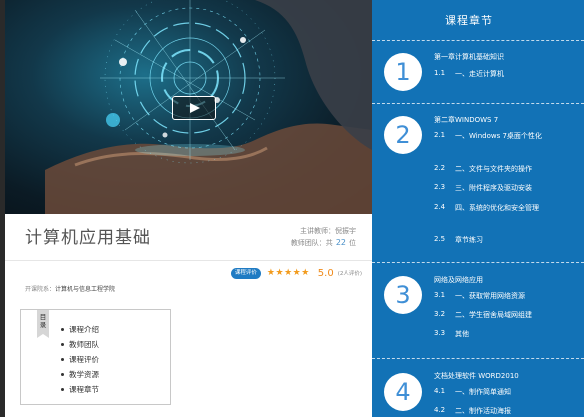 The image size is (584, 417). I want to click on institution-name: 计算机与信息工程学院, so click(85, 289).